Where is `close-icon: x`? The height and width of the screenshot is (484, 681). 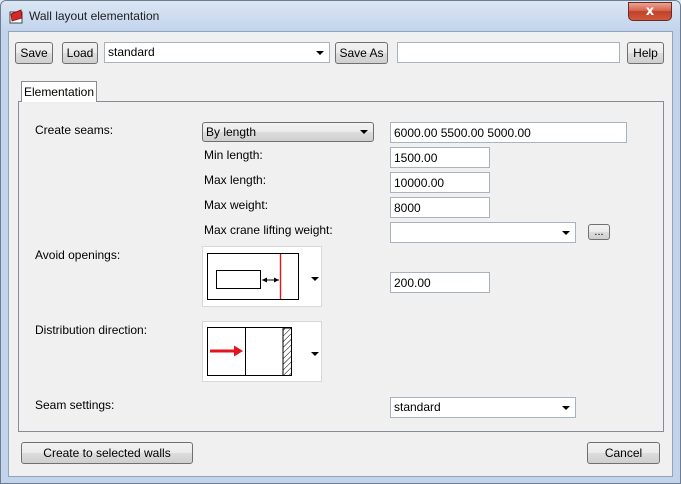
close-icon: x is located at coordinates (650, 11).